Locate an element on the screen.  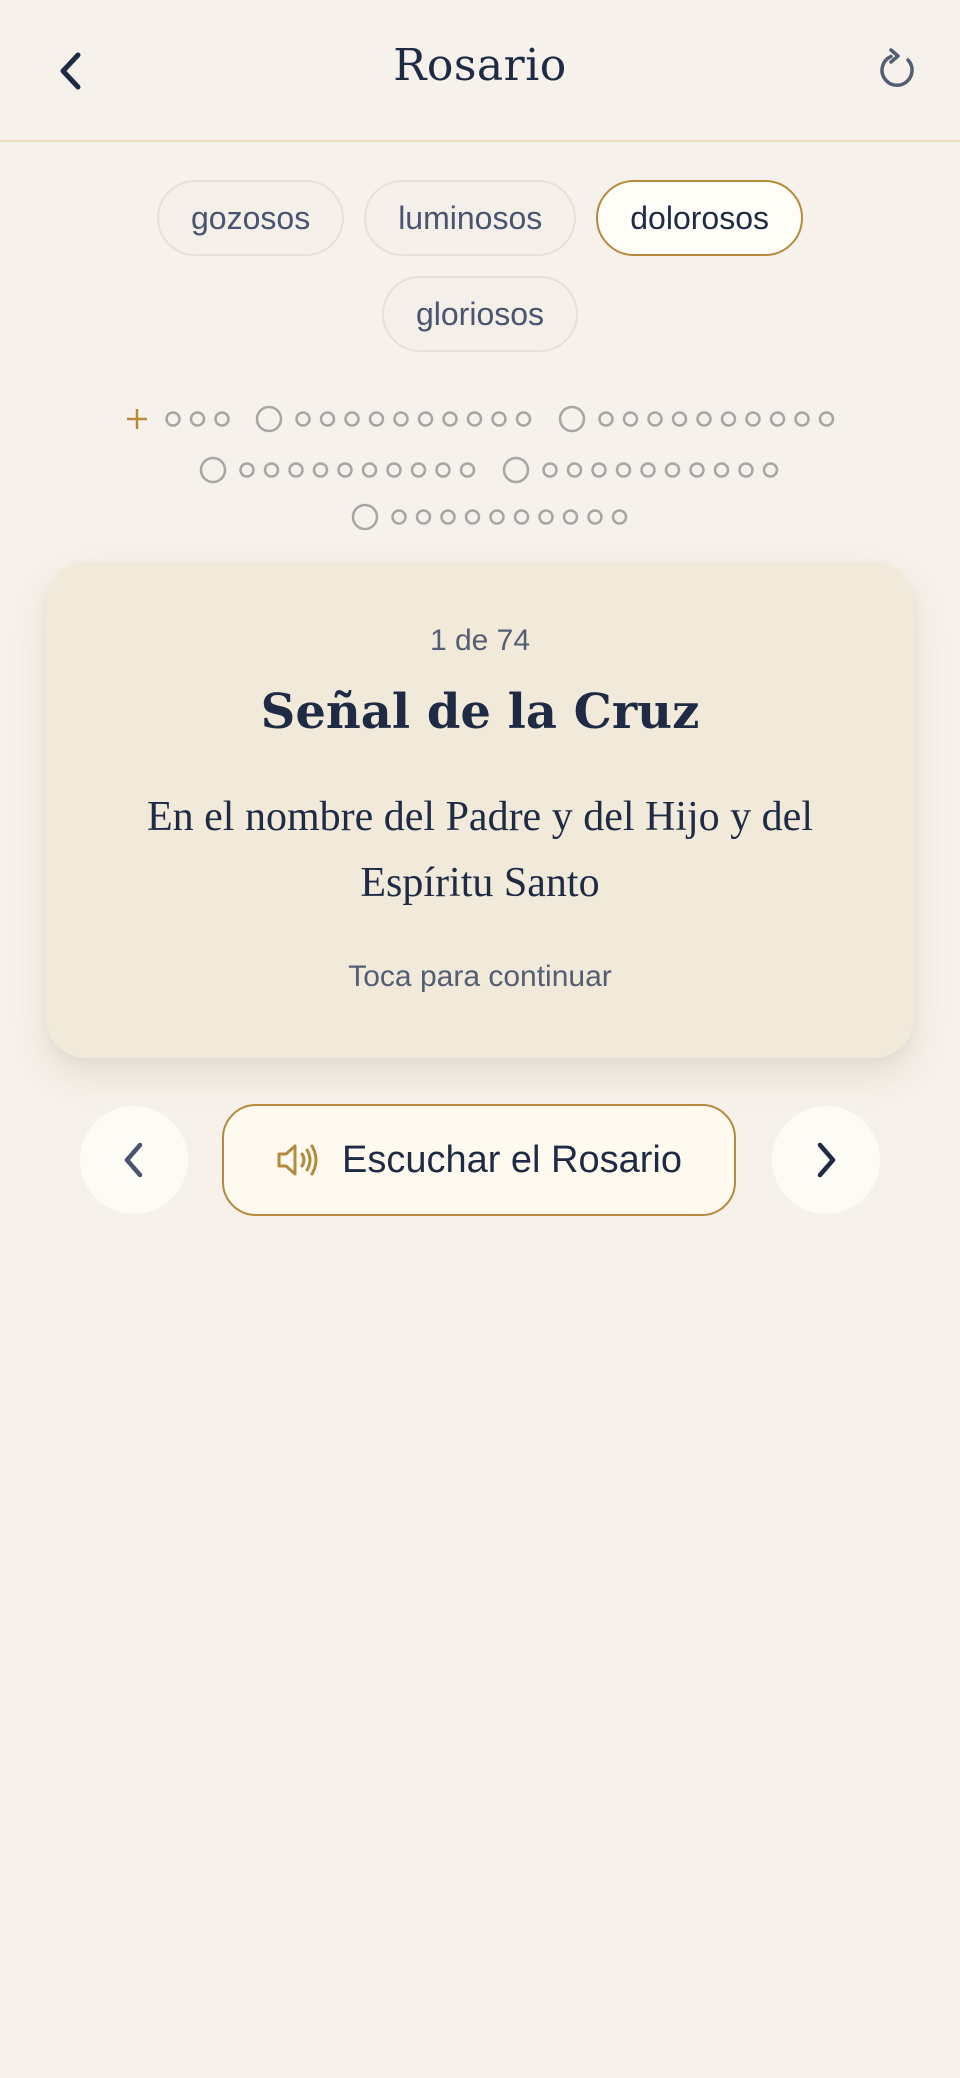
chevron-left-icon is located at coordinates (133, 1160).